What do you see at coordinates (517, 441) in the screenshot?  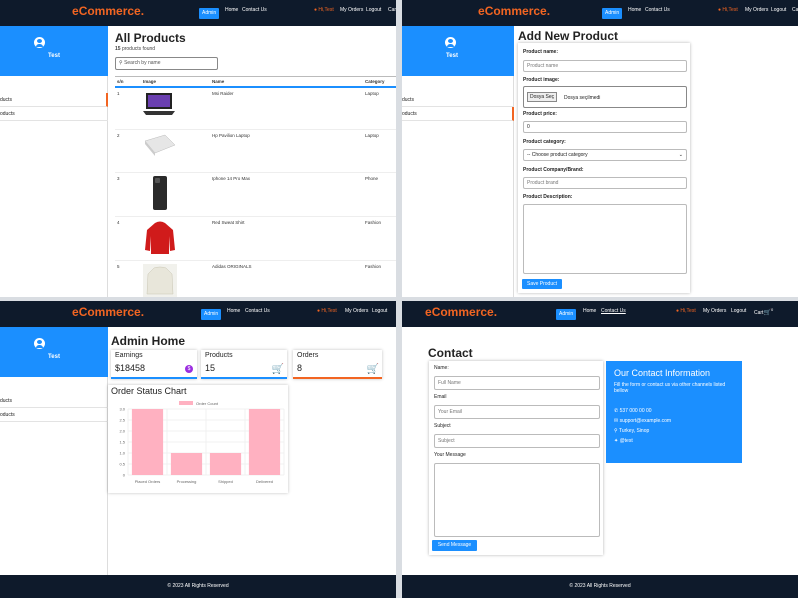 I see `subject-input: Subject` at bounding box center [517, 441].